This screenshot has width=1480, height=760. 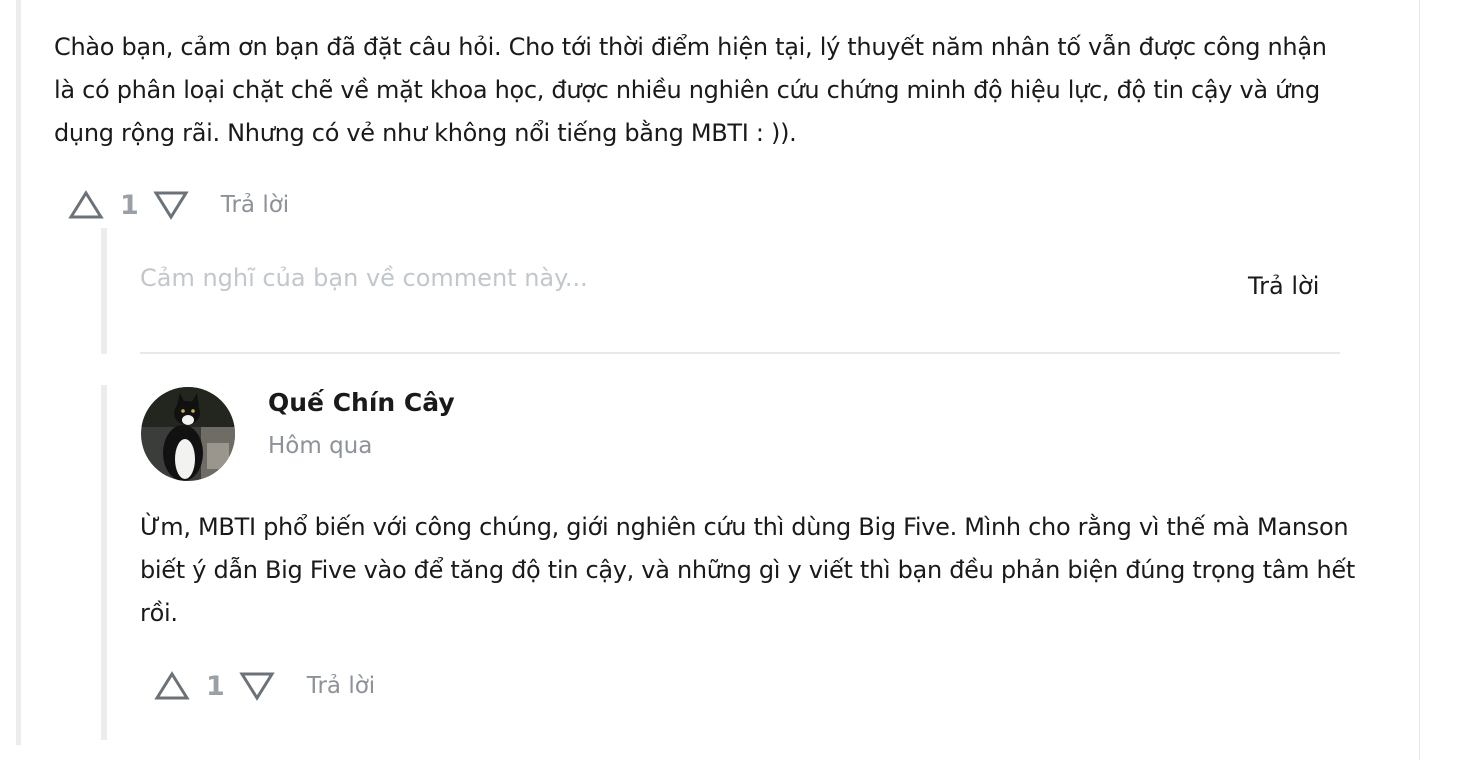 I want to click on content-right-border, so click(x=1419, y=380).